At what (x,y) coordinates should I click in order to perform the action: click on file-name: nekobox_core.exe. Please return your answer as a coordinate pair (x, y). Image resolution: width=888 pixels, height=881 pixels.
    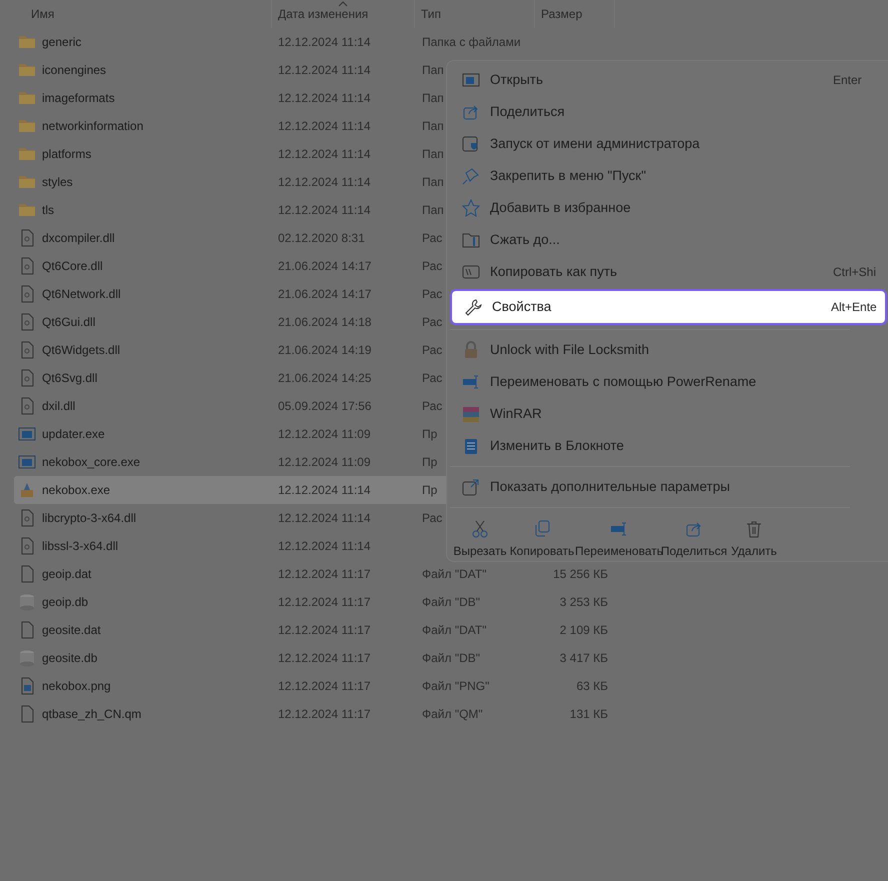
    Looking at the image, I should click on (91, 462).